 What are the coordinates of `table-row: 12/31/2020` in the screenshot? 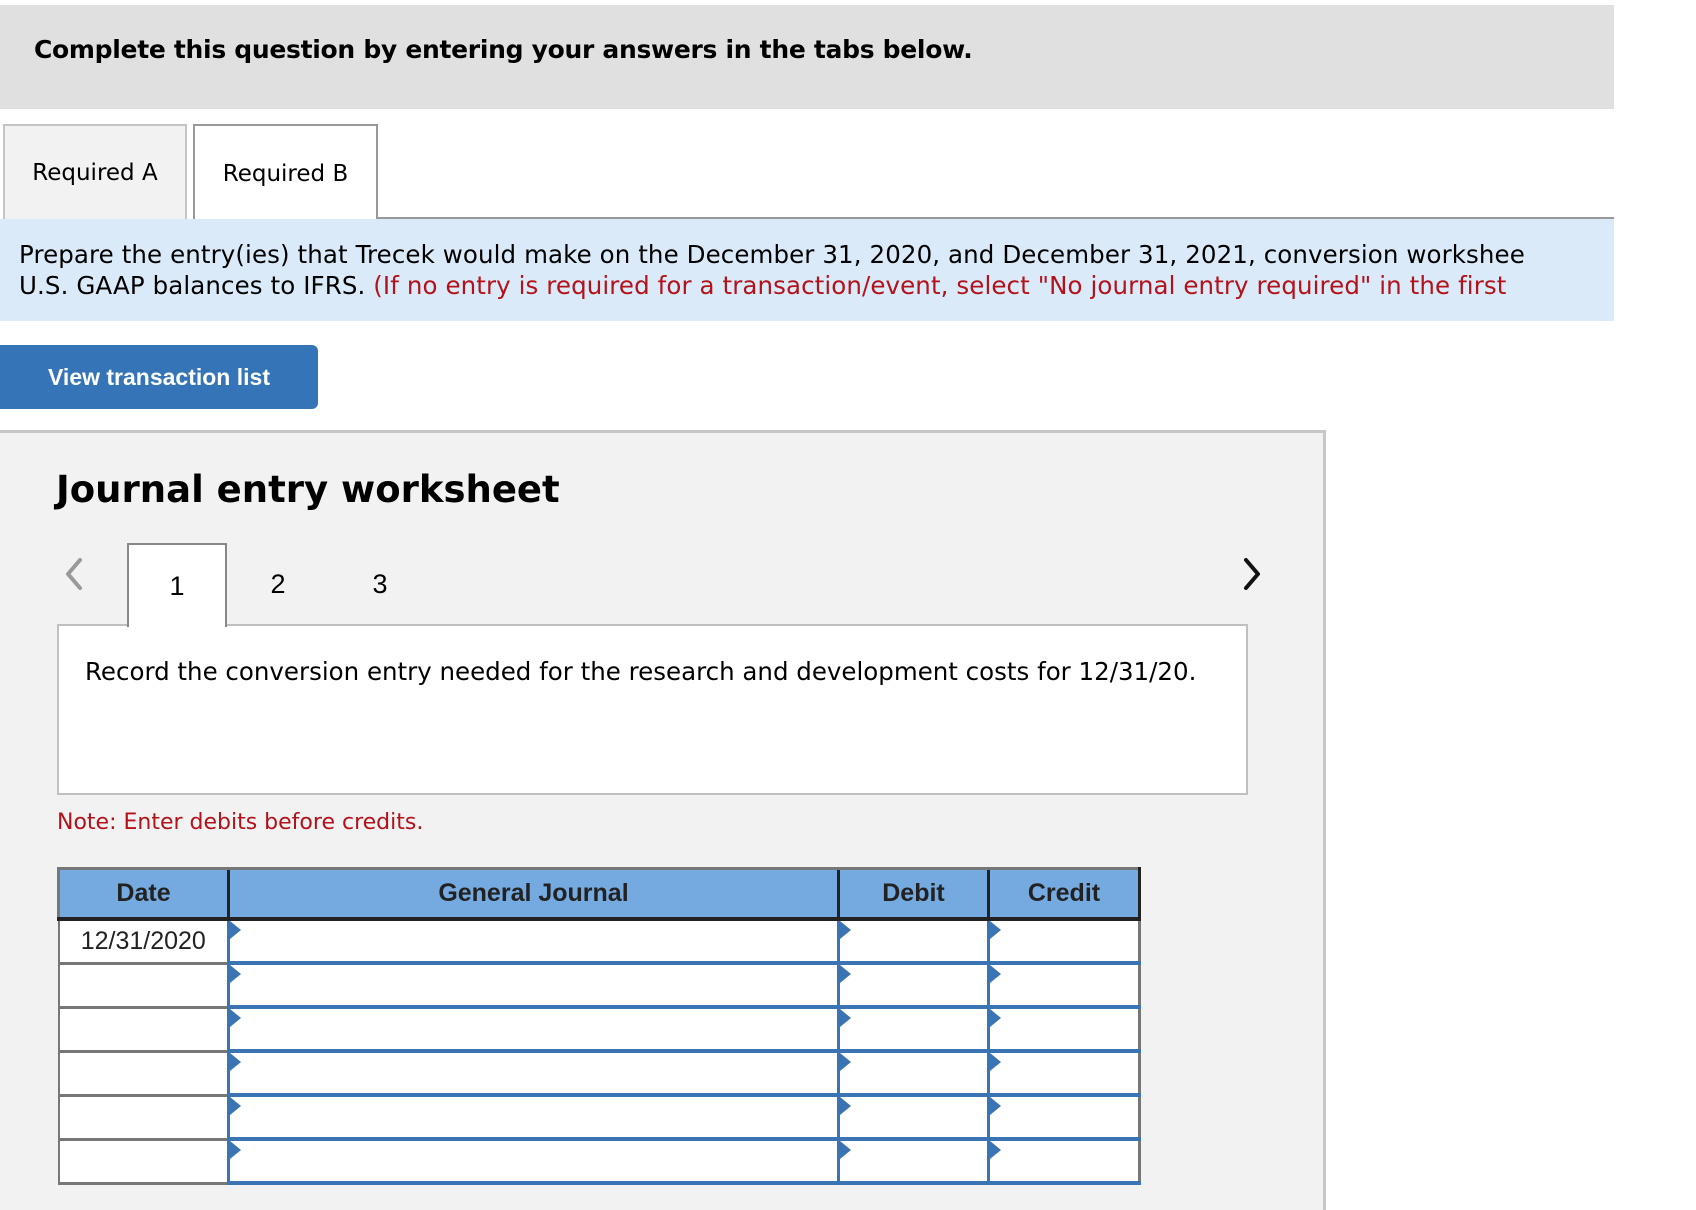 It's located at (599, 941).